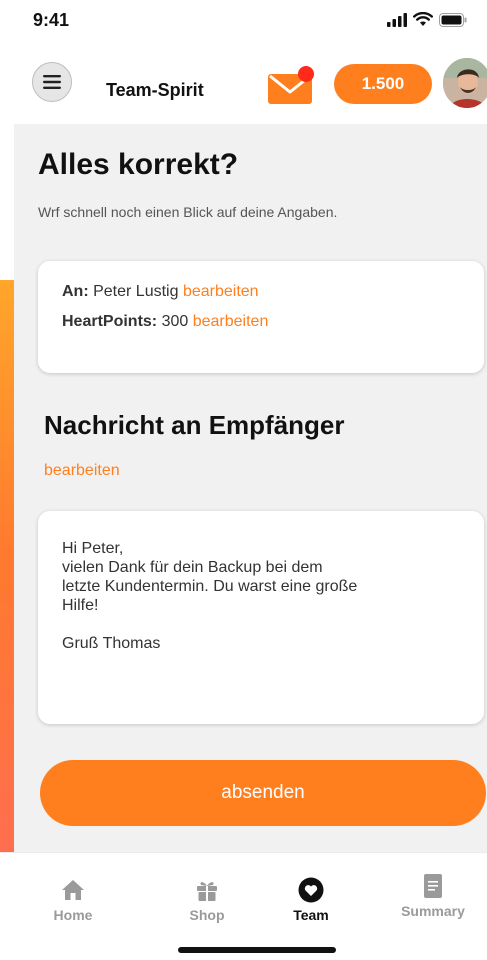 The image size is (487, 960). I want to click on bottom-navigation: Home Shop Team Summary, so click(243, 906).